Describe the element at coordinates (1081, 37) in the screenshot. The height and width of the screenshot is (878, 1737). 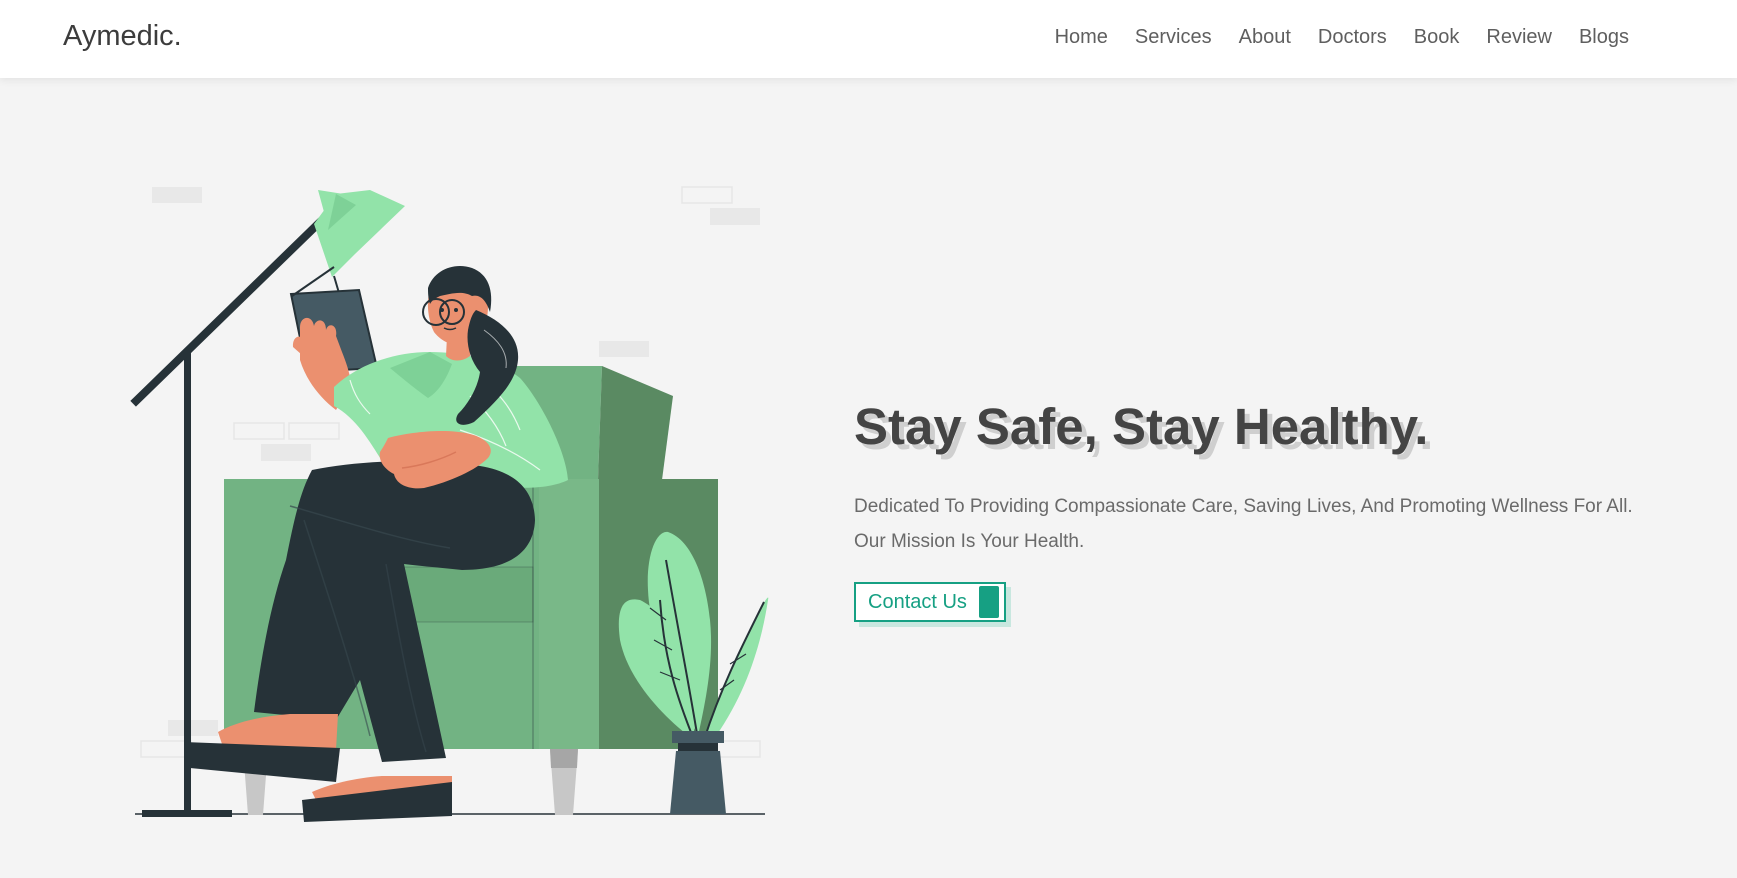
I see `nav-home: Home` at that location.